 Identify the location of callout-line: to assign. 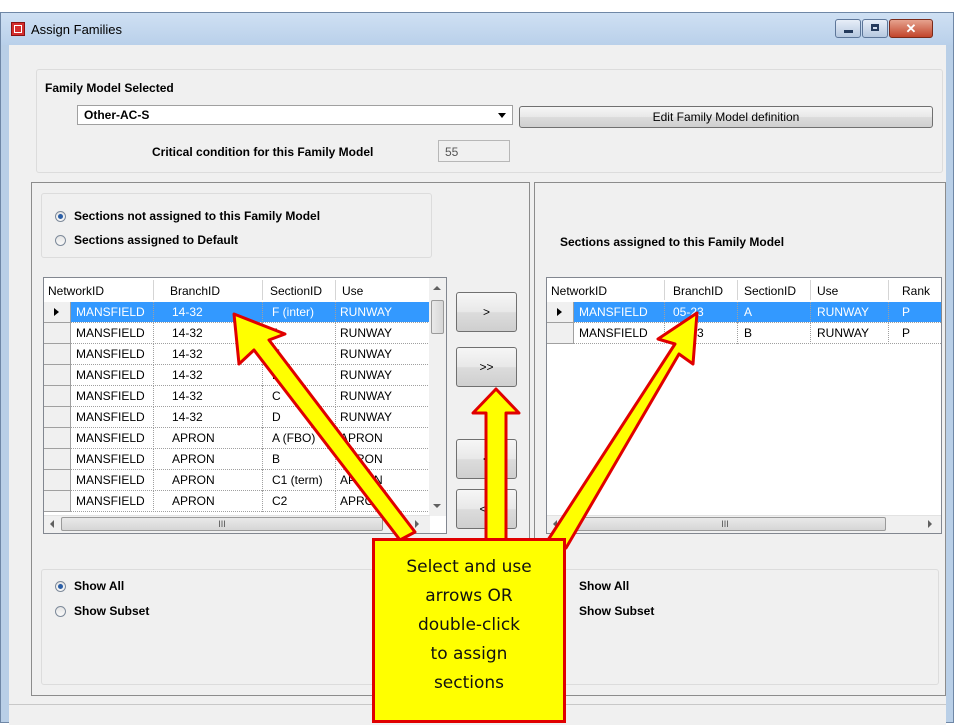
(469, 654).